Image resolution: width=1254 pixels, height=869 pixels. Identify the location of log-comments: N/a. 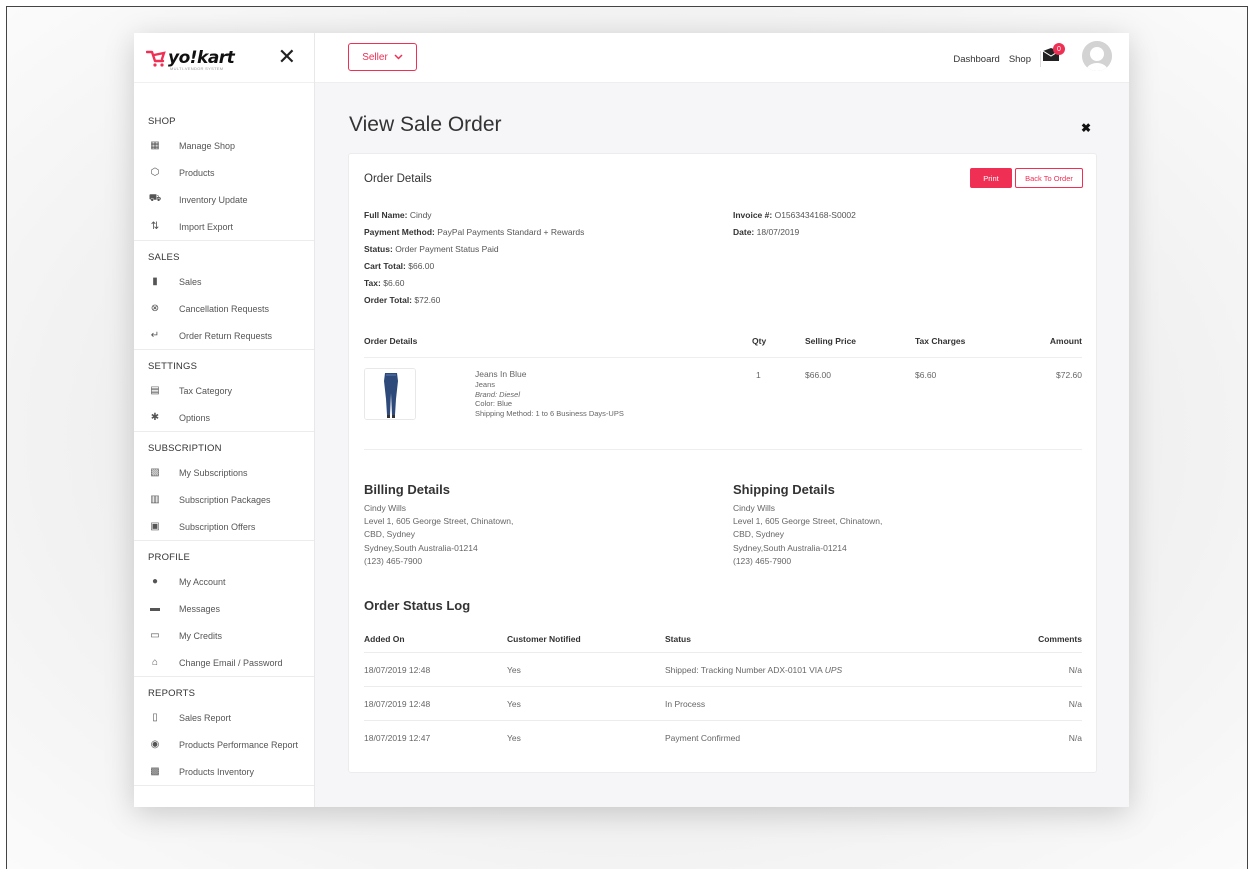
(1075, 703).